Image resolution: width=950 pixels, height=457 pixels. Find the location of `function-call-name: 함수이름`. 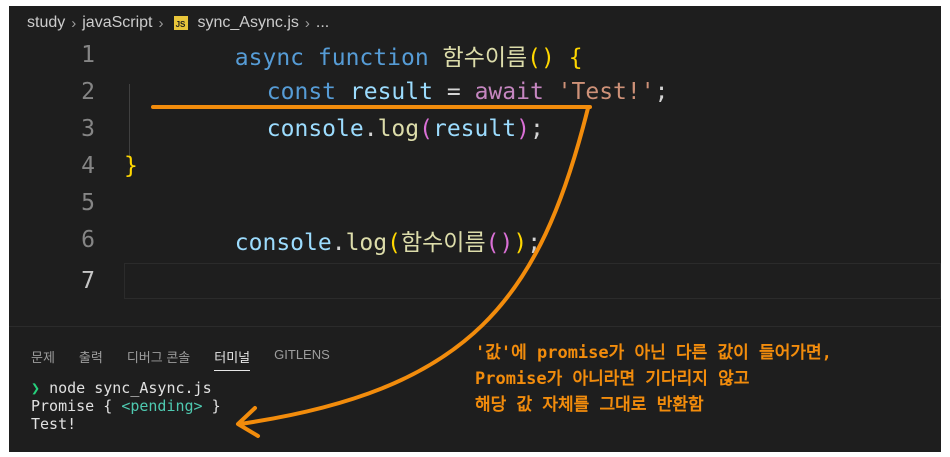

function-call-name: 함수이름 is located at coordinates (443, 242).